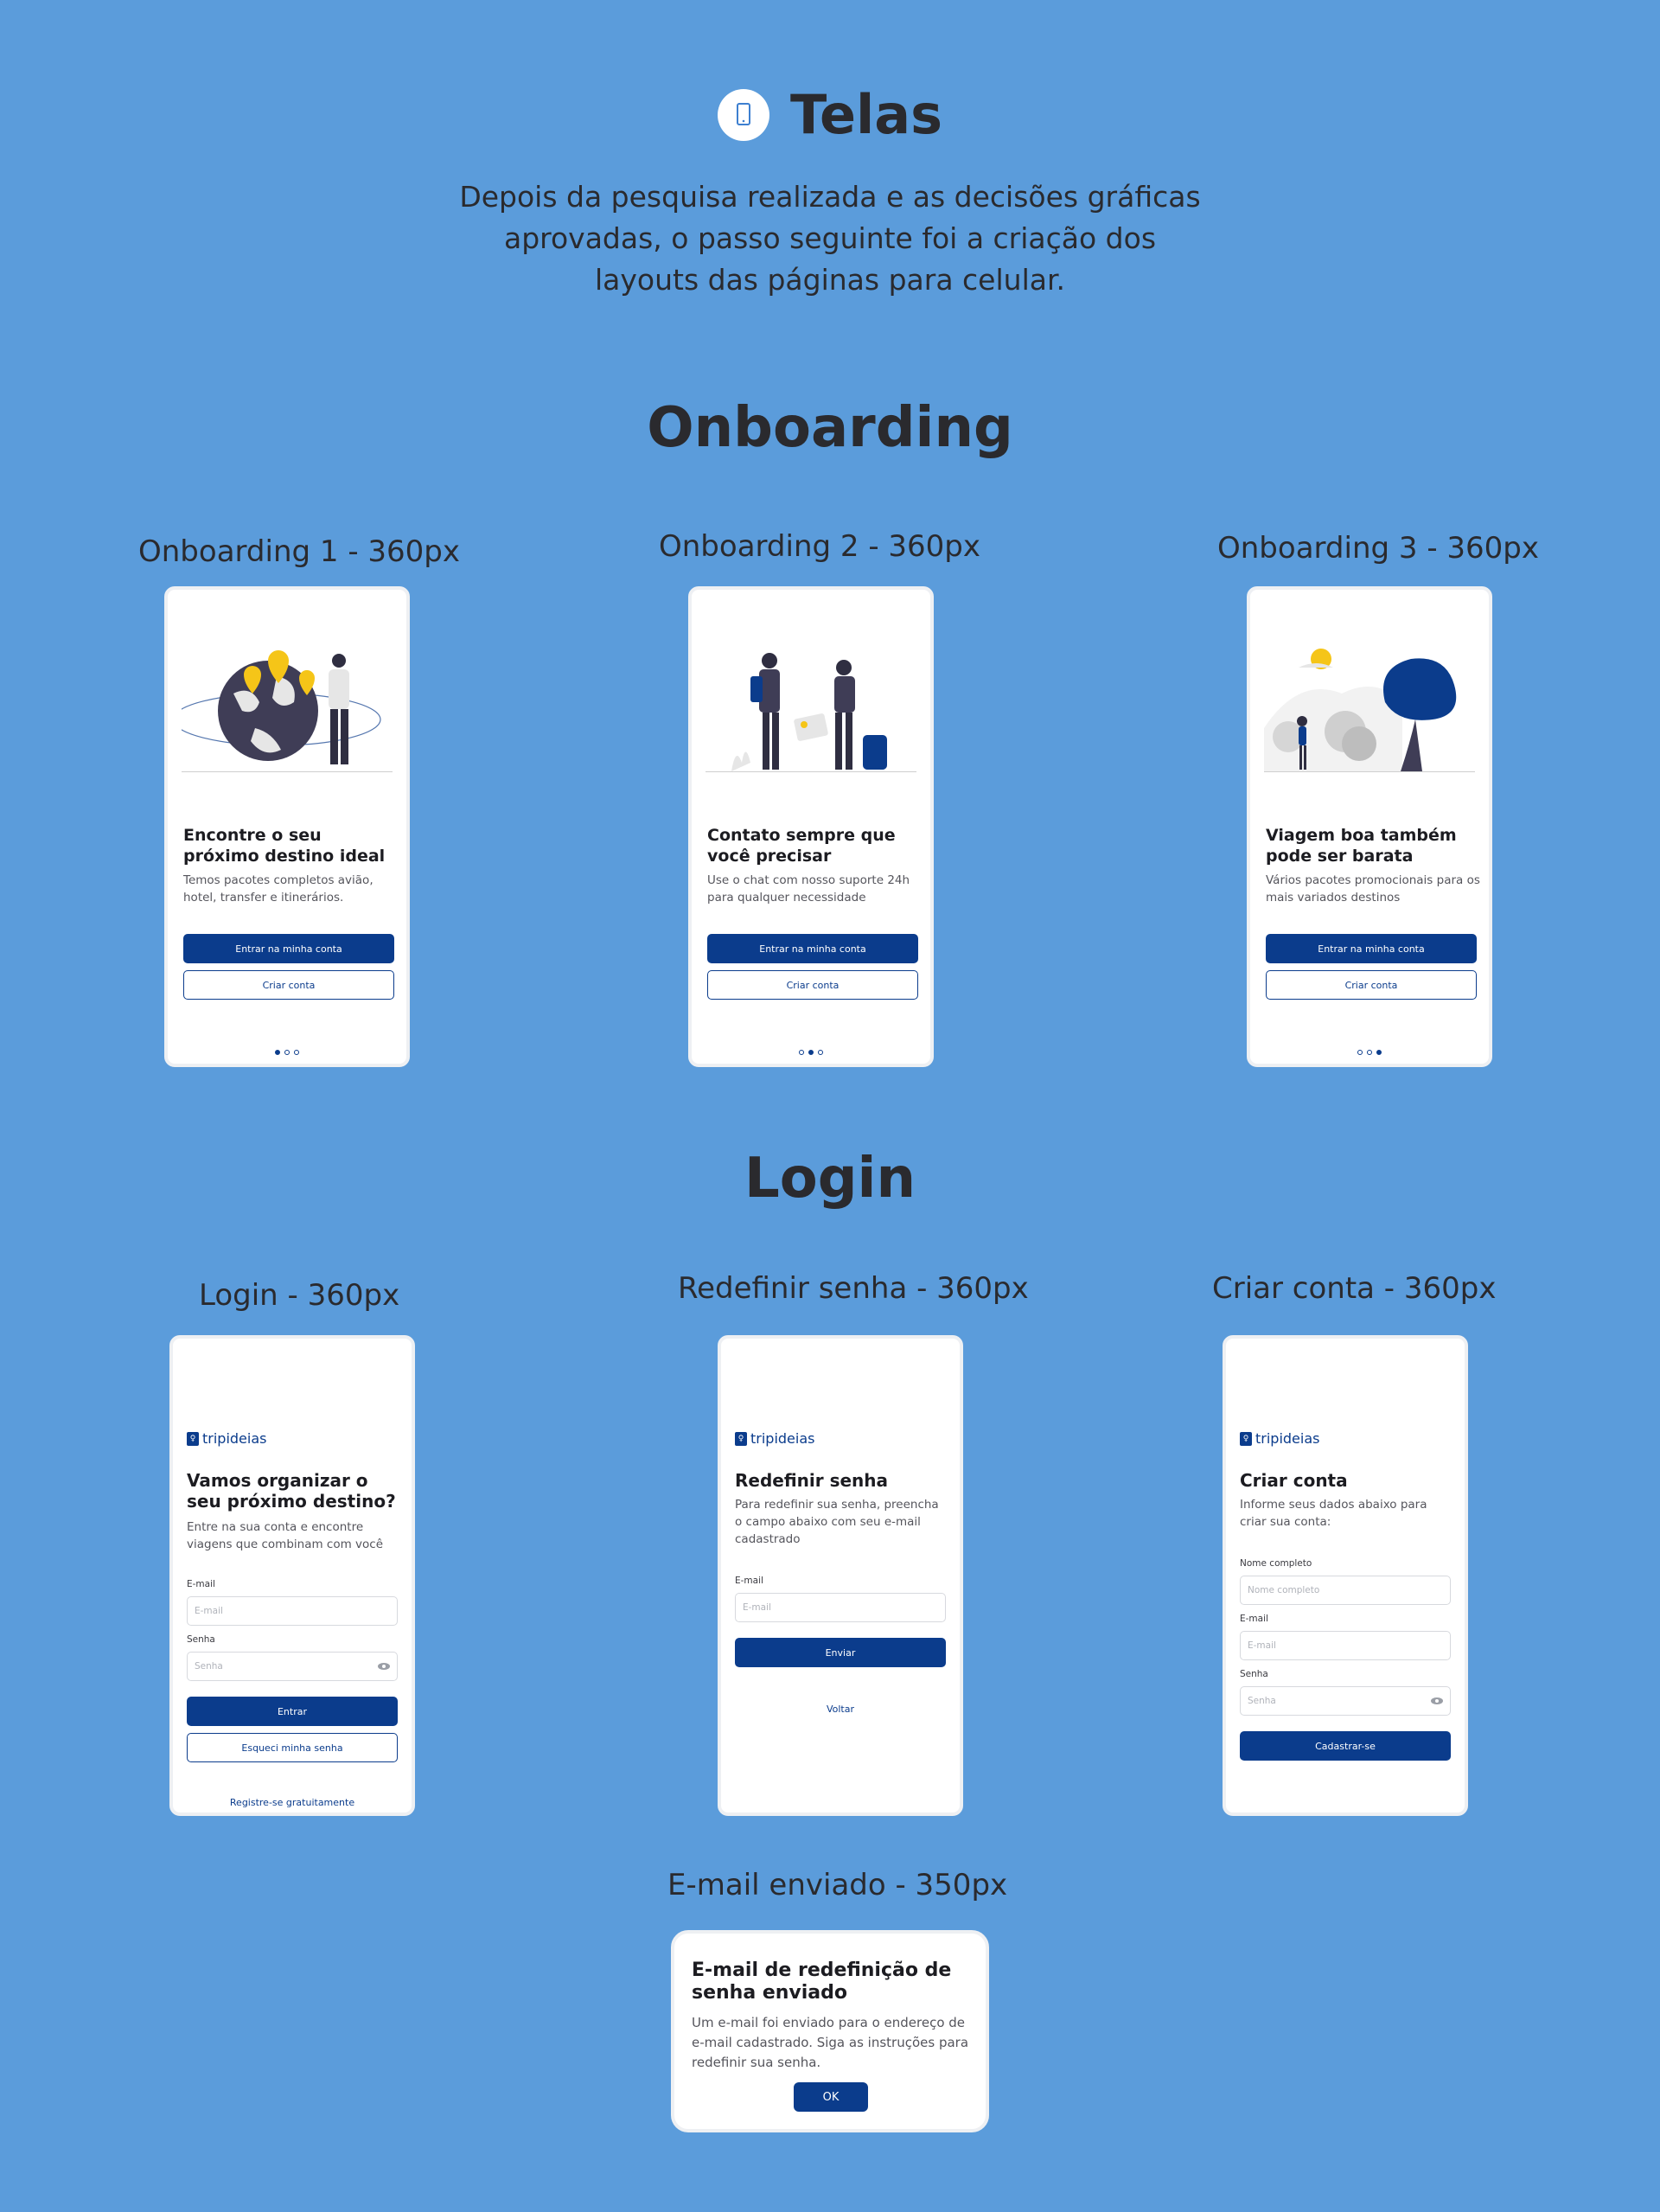  What do you see at coordinates (866, 114) in the screenshot?
I see `page-title: Telas` at bounding box center [866, 114].